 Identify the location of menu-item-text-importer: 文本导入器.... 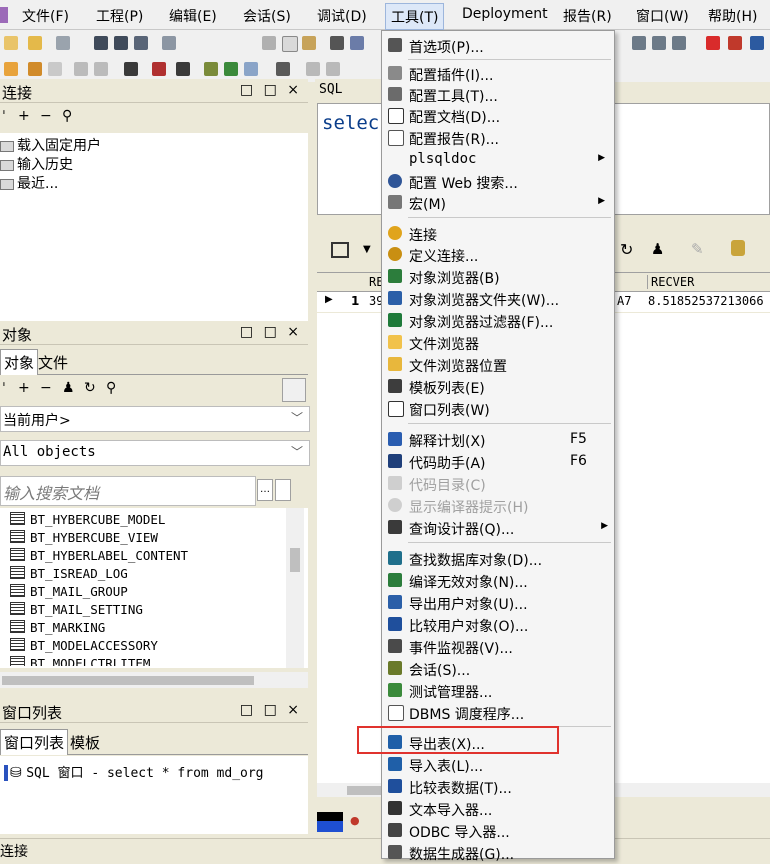
(498, 808).